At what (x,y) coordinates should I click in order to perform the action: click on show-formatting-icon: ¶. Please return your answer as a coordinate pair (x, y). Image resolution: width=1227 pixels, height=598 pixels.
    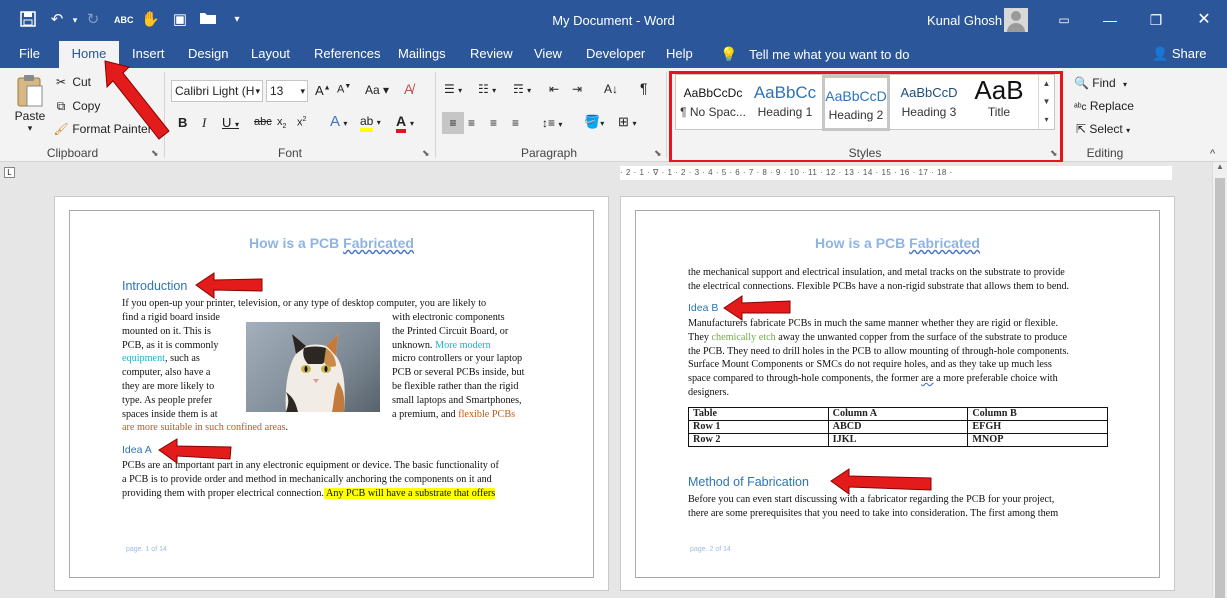
    Looking at the image, I should click on (644, 88).